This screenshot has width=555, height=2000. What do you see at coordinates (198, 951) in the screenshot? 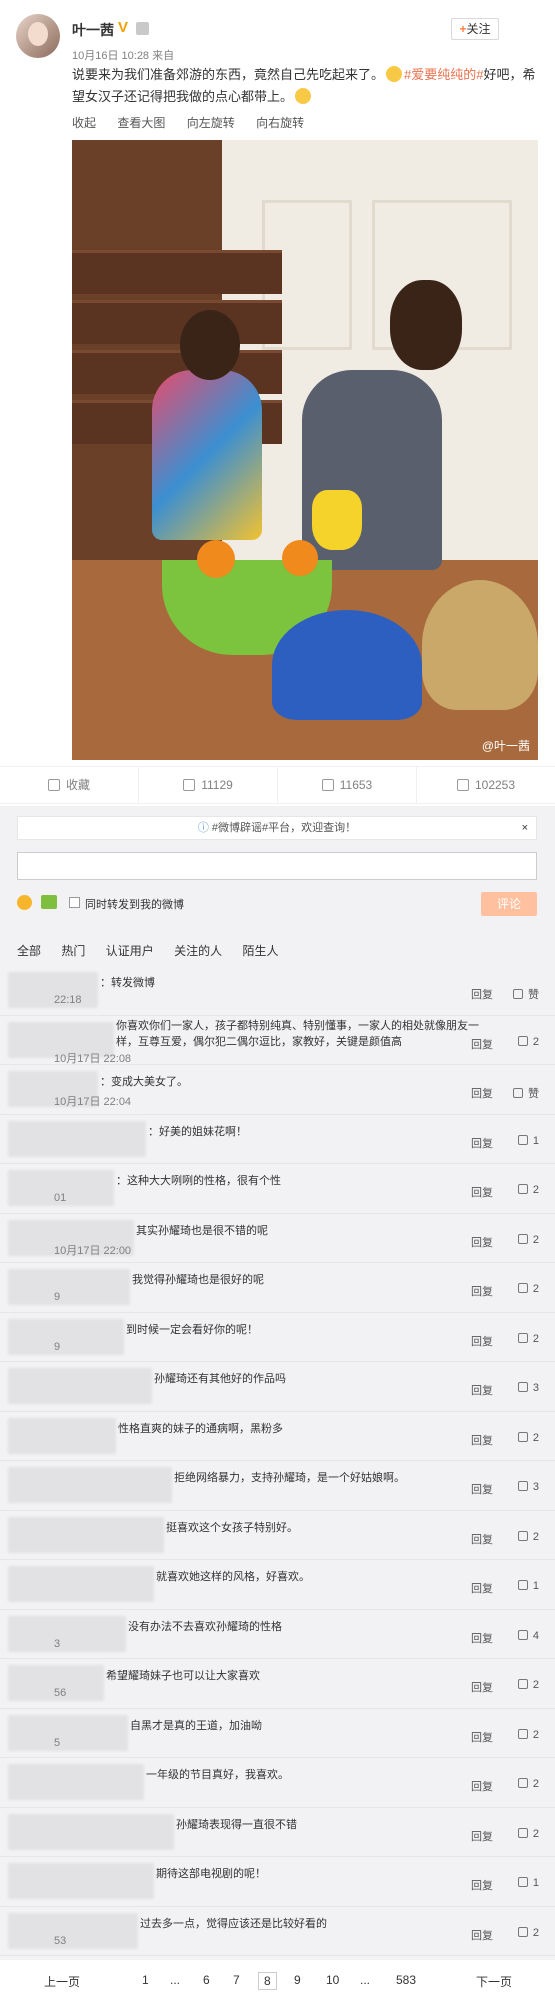
I see `filter-following: 关注的人` at bounding box center [198, 951].